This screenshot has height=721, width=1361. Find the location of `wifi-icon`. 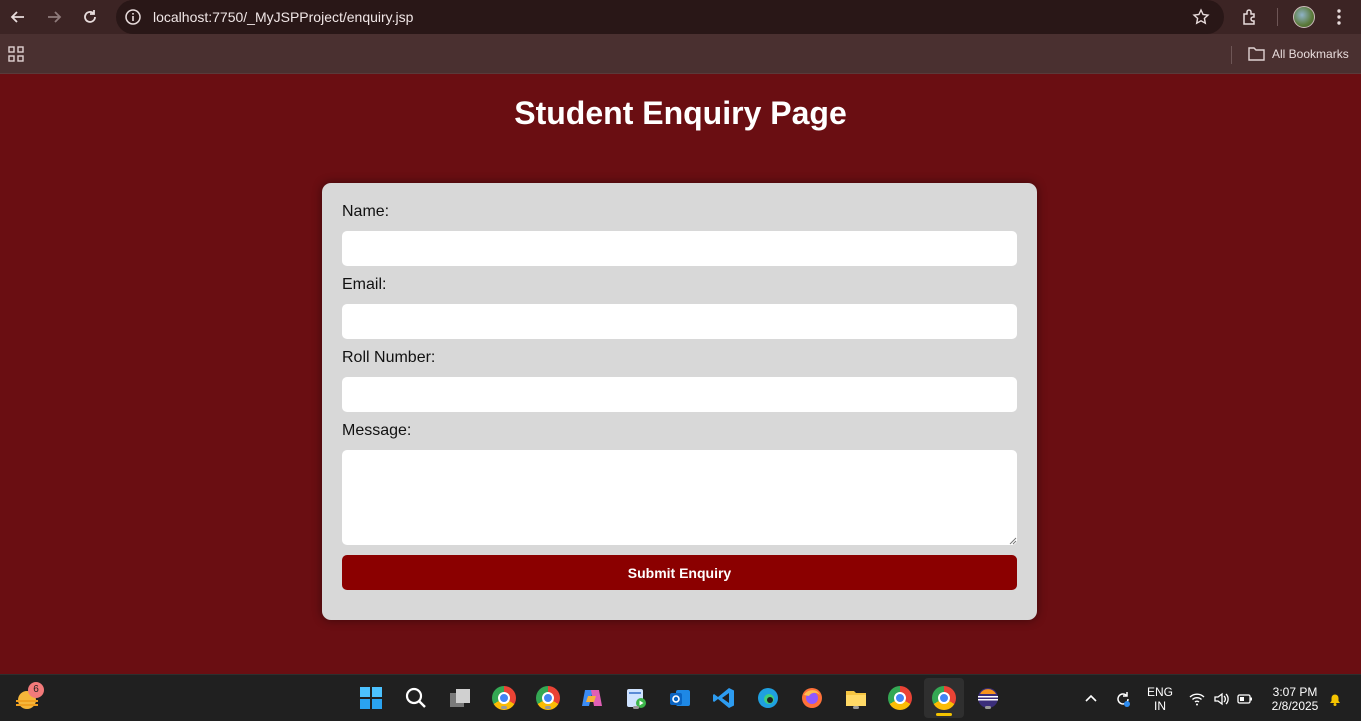

wifi-icon is located at coordinates (1197, 699).